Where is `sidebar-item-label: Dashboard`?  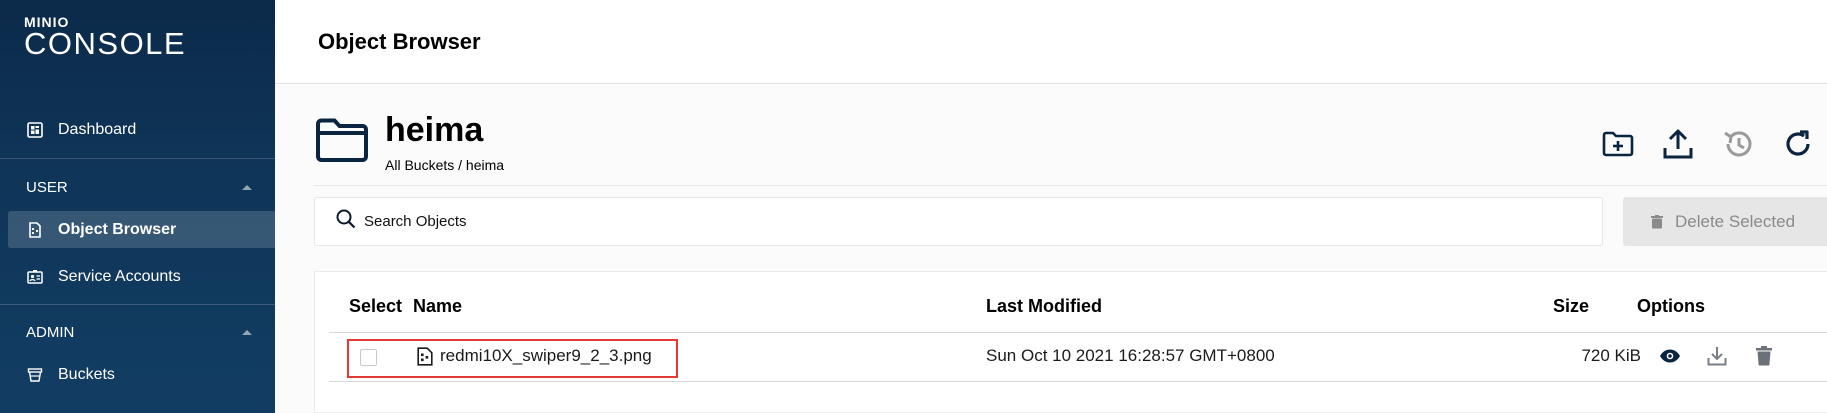 sidebar-item-label: Dashboard is located at coordinates (97, 129).